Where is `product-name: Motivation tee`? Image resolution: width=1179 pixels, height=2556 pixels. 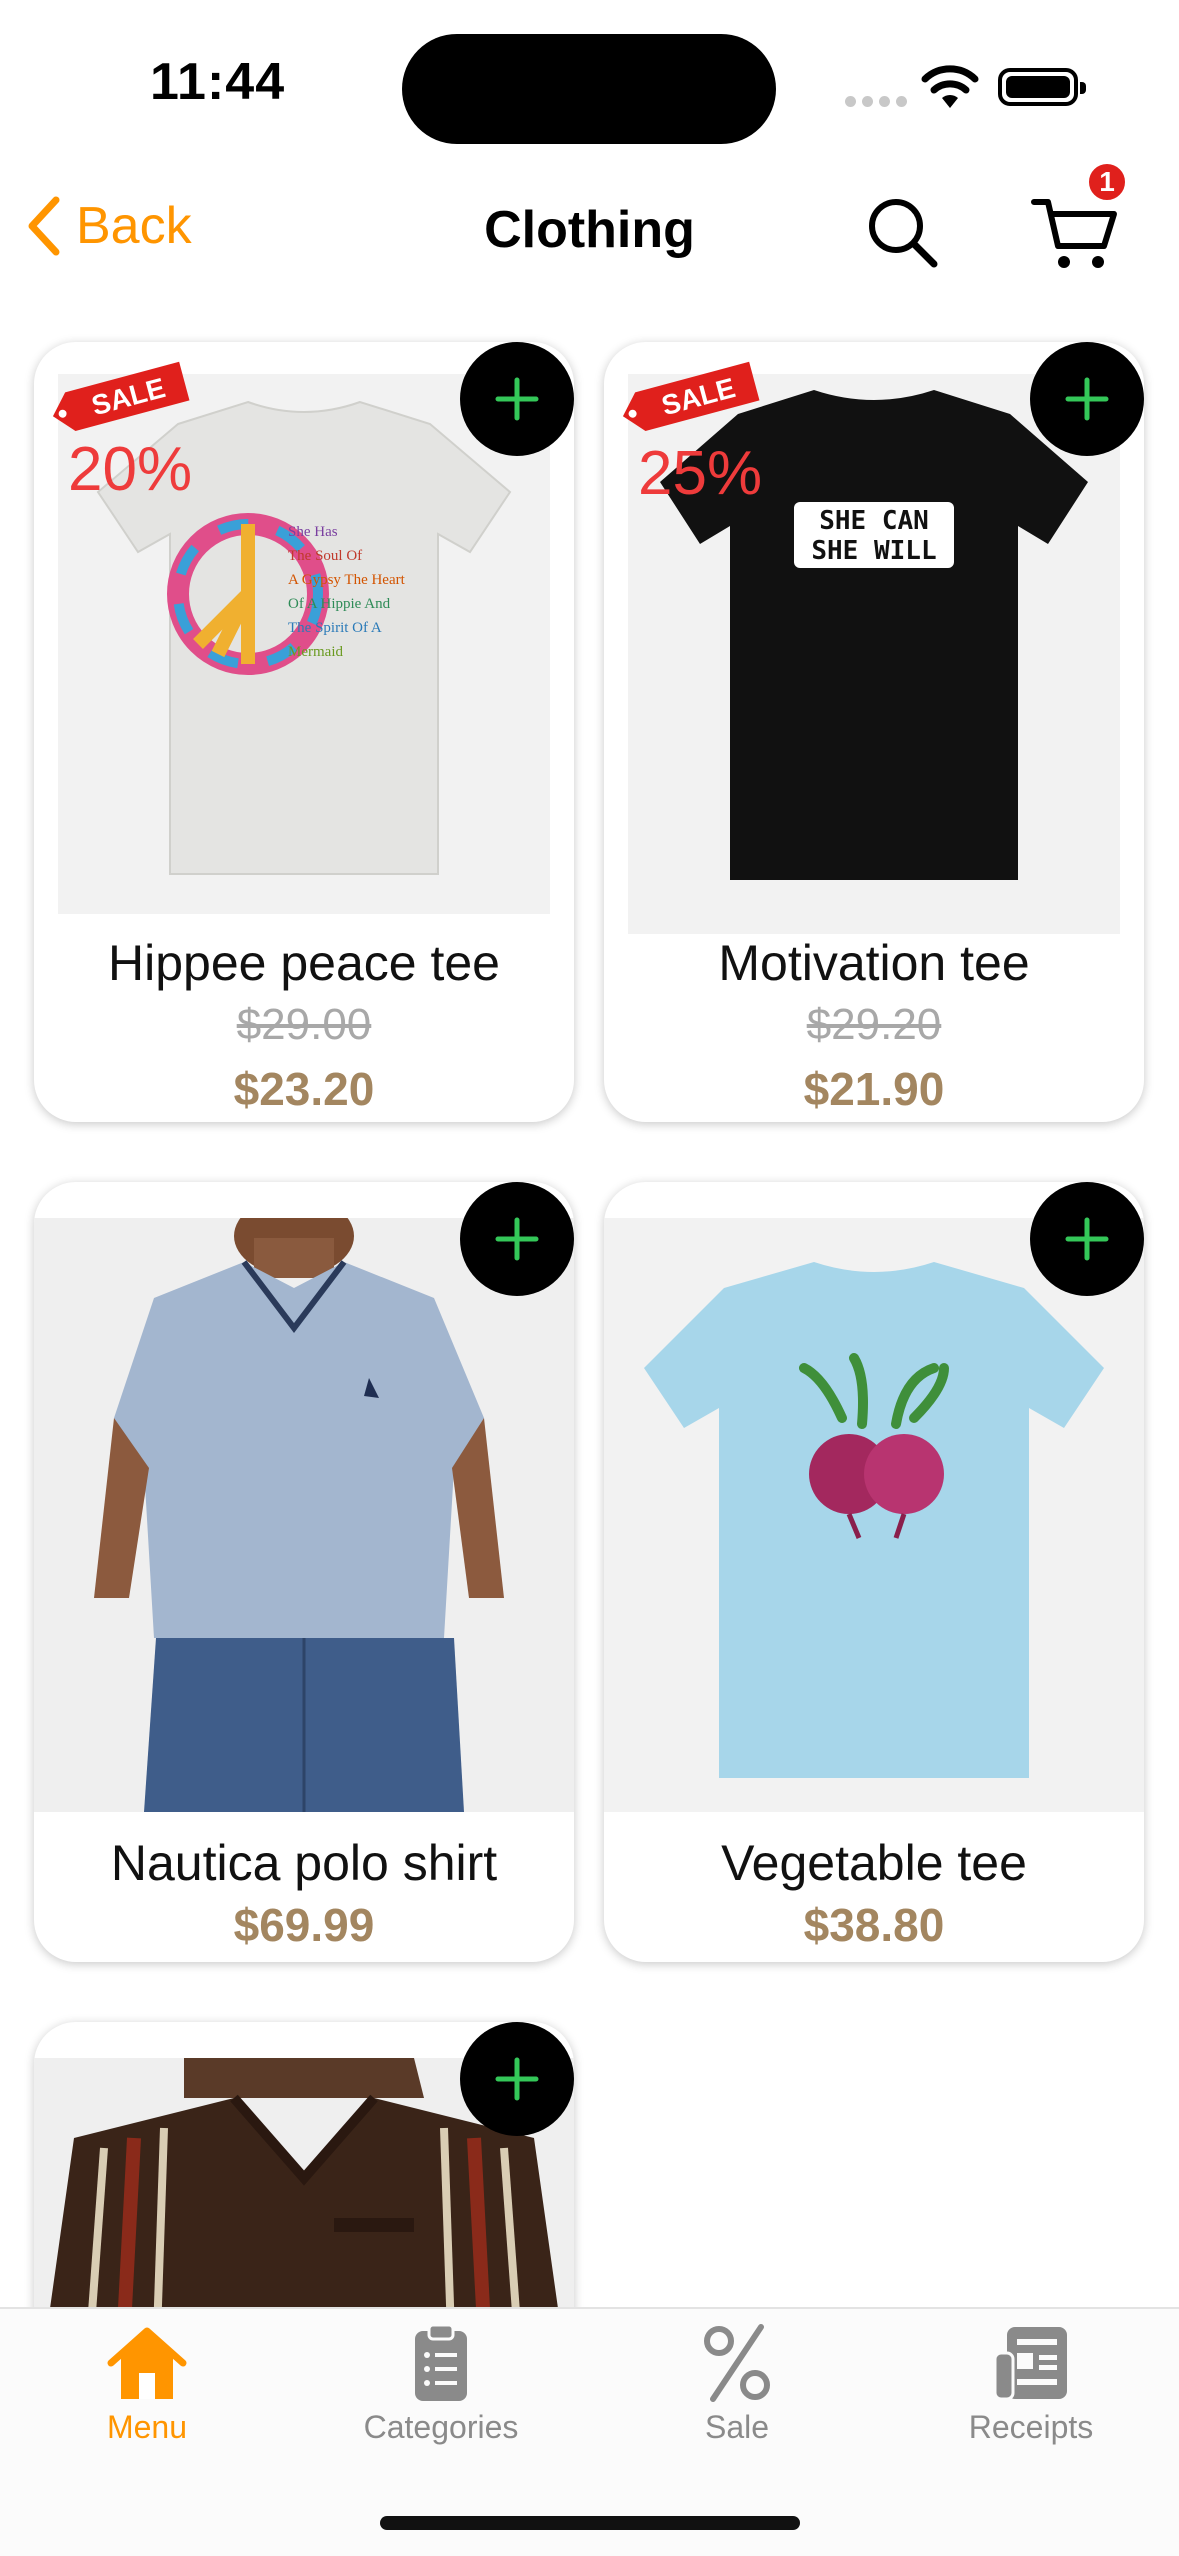
product-name: Motivation tee is located at coordinates (874, 963).